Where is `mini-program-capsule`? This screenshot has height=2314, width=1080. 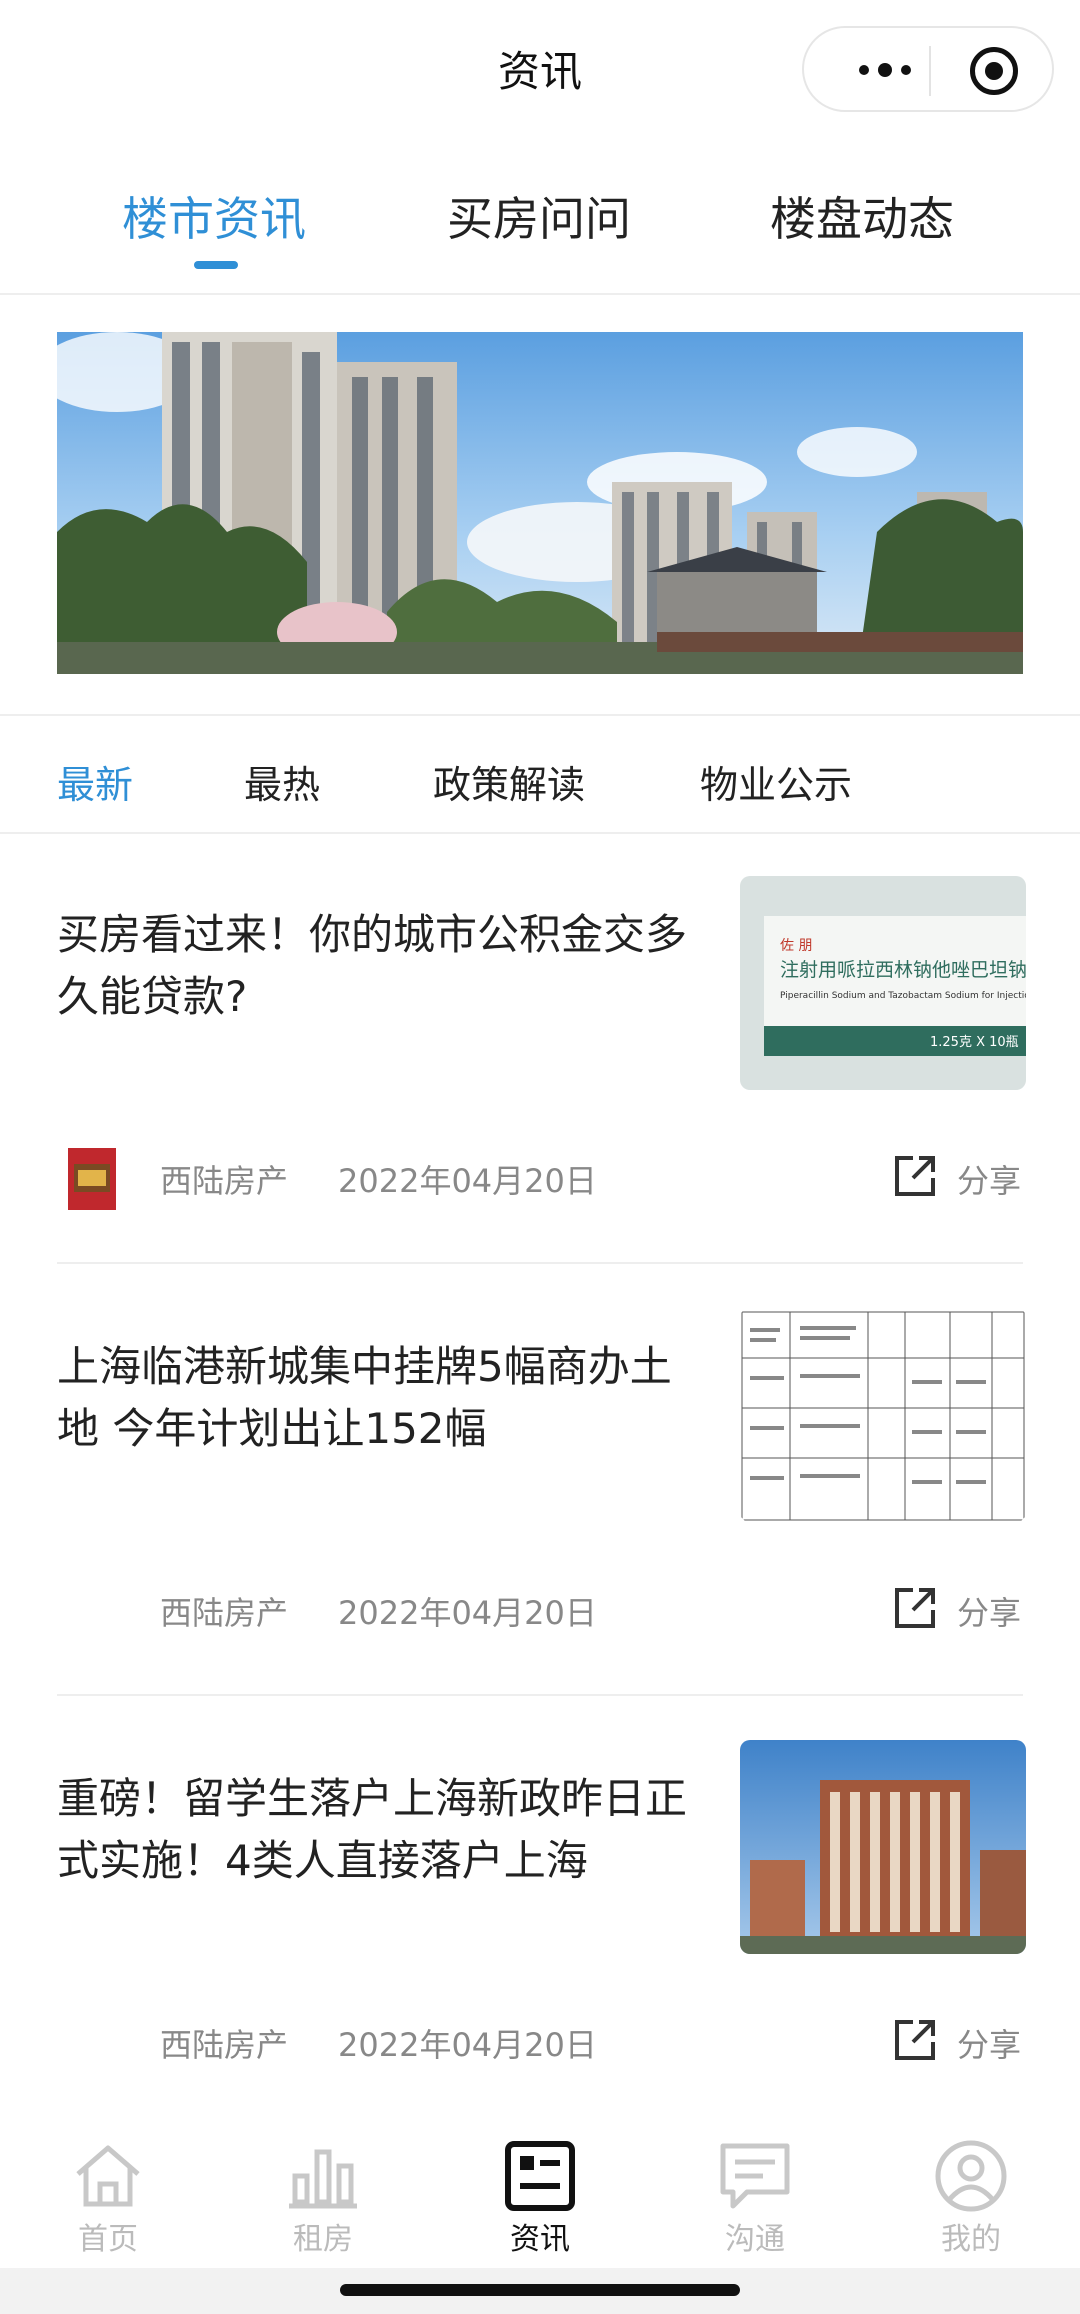 mini-program-capsule is located at coordinates (928, 69).